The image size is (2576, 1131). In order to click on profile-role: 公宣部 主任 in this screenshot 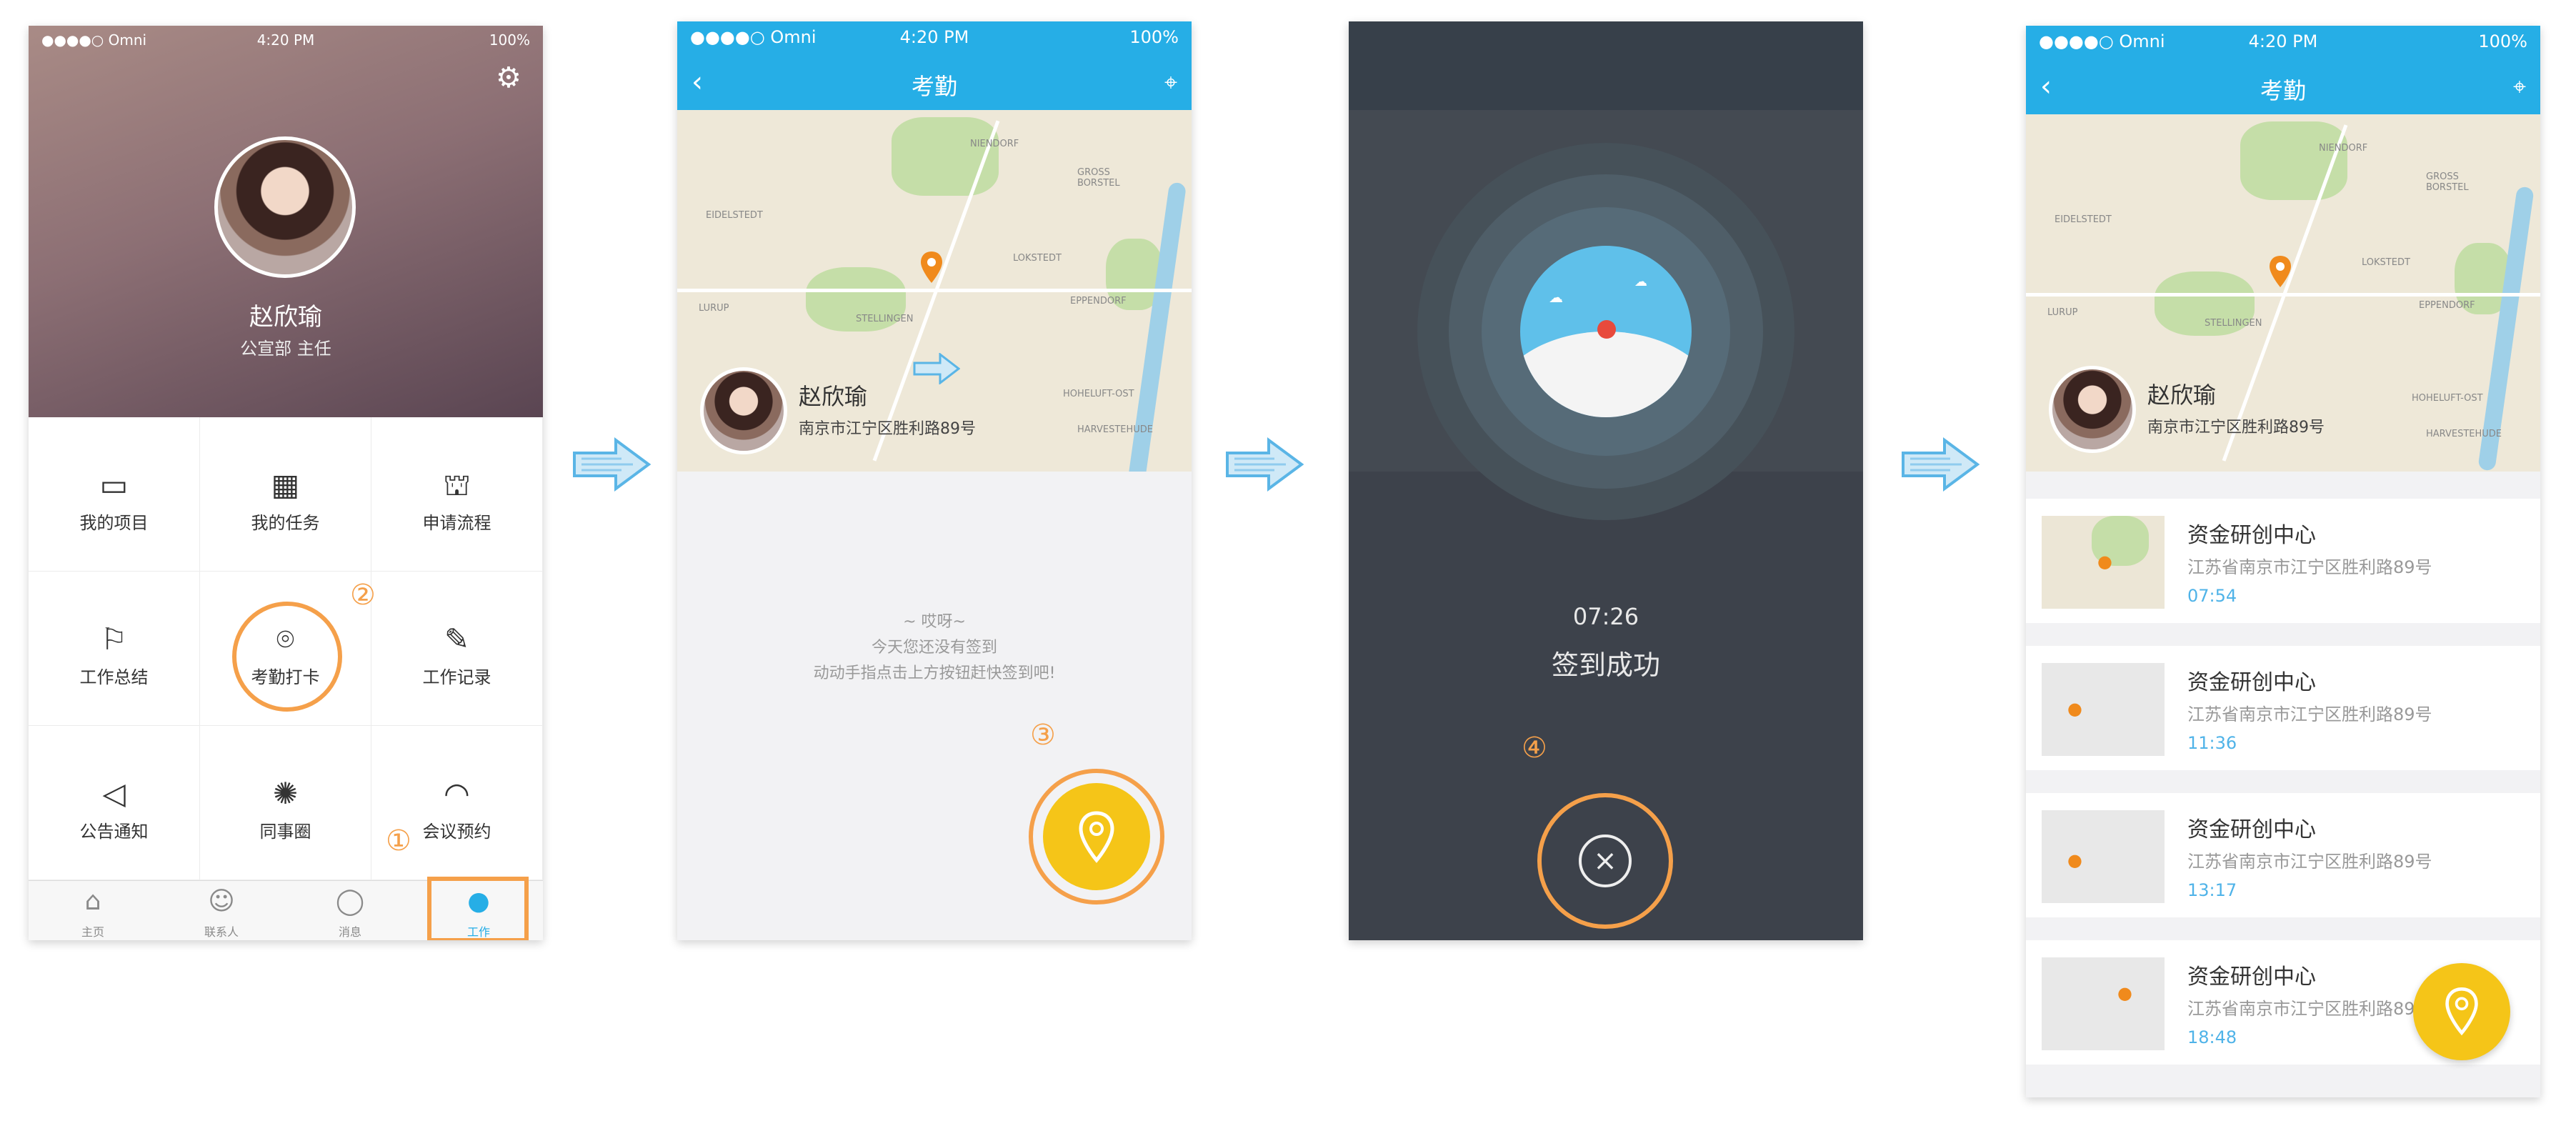, I will do `click(285, 349)`.